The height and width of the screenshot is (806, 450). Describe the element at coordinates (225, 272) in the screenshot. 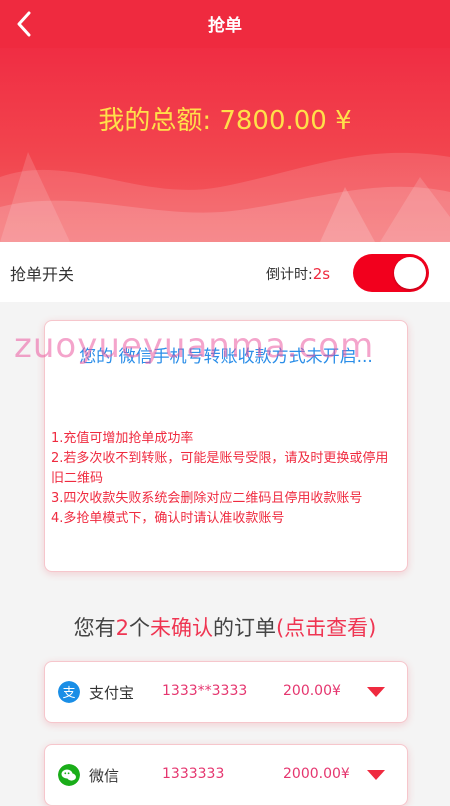

I see `grab-switch-row: 抢单开关 倒计时:2s` at that location.